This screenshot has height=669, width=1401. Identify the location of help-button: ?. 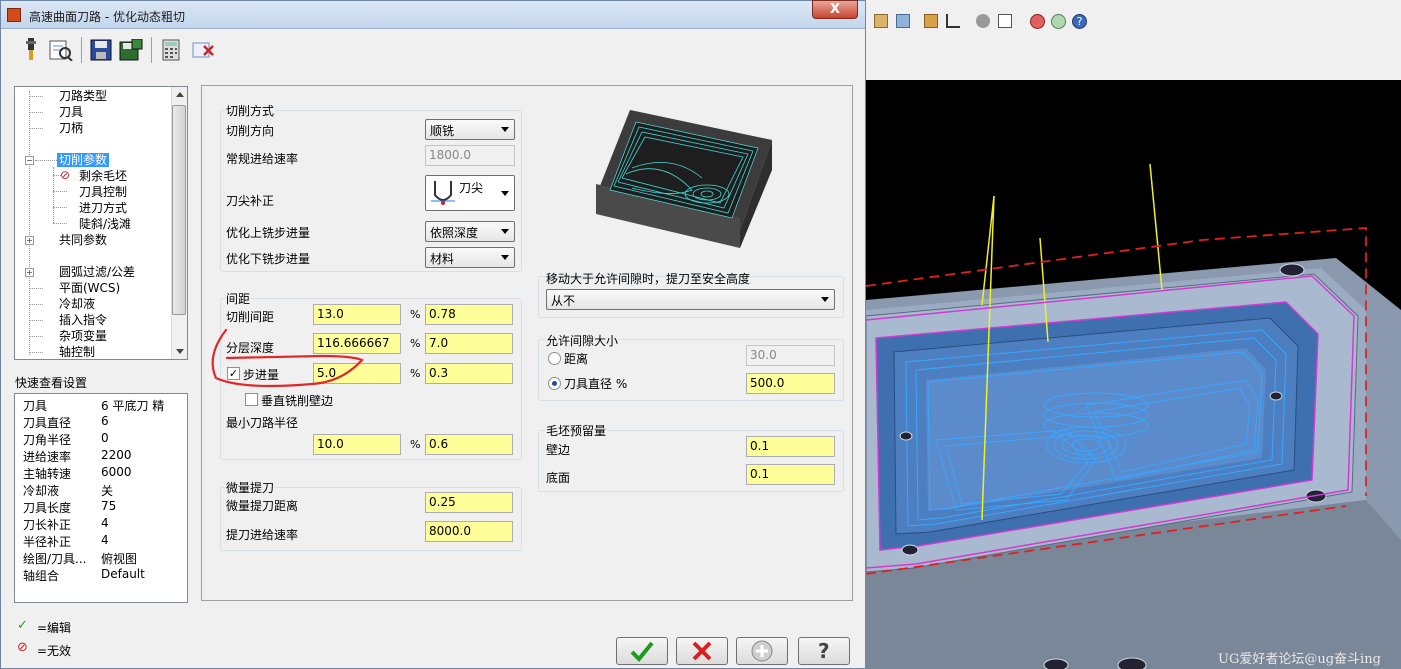
(824, 651).